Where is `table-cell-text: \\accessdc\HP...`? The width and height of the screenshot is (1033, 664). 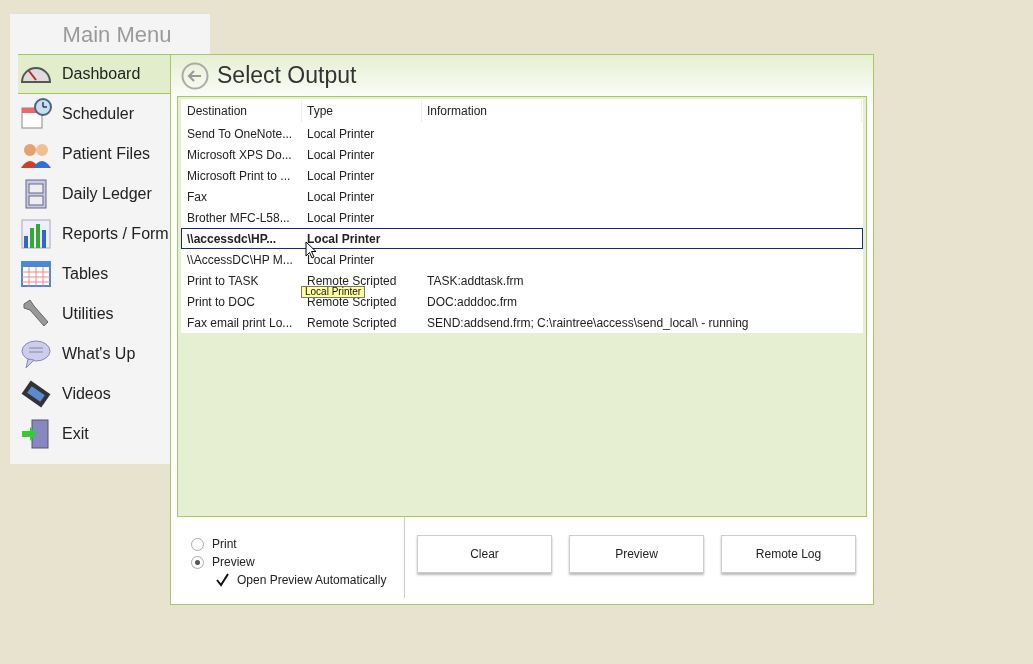
table-cell-text: \\accessdc\HP... is located at coordinates (232, 238).